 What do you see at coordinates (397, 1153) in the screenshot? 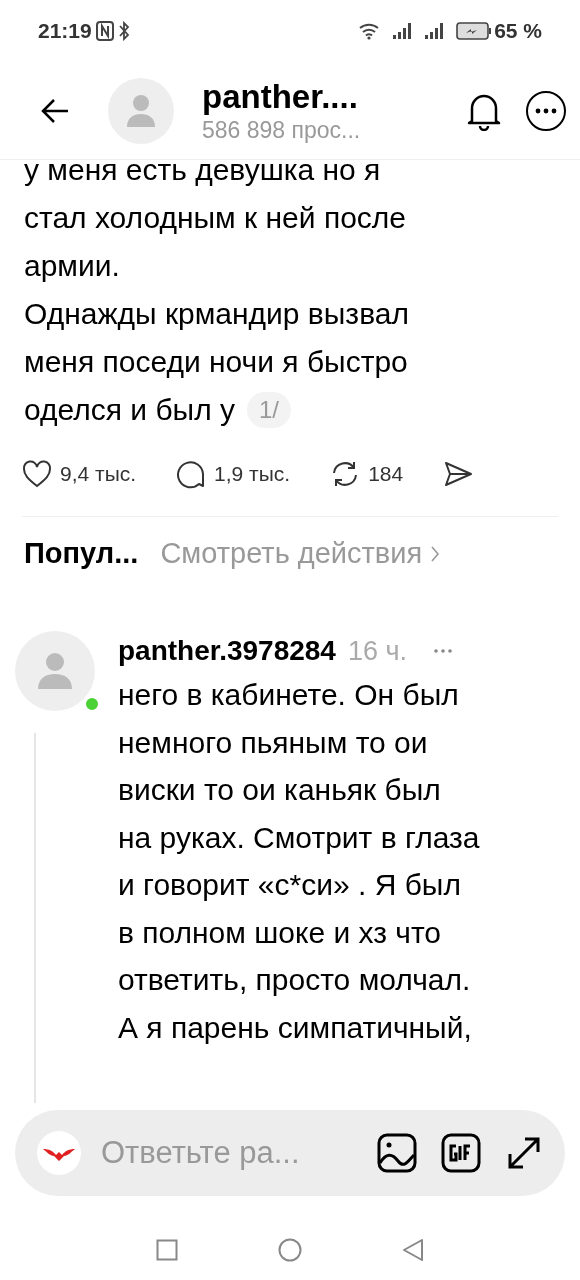
I see `image-icon` at bounding box center [397, 1153].